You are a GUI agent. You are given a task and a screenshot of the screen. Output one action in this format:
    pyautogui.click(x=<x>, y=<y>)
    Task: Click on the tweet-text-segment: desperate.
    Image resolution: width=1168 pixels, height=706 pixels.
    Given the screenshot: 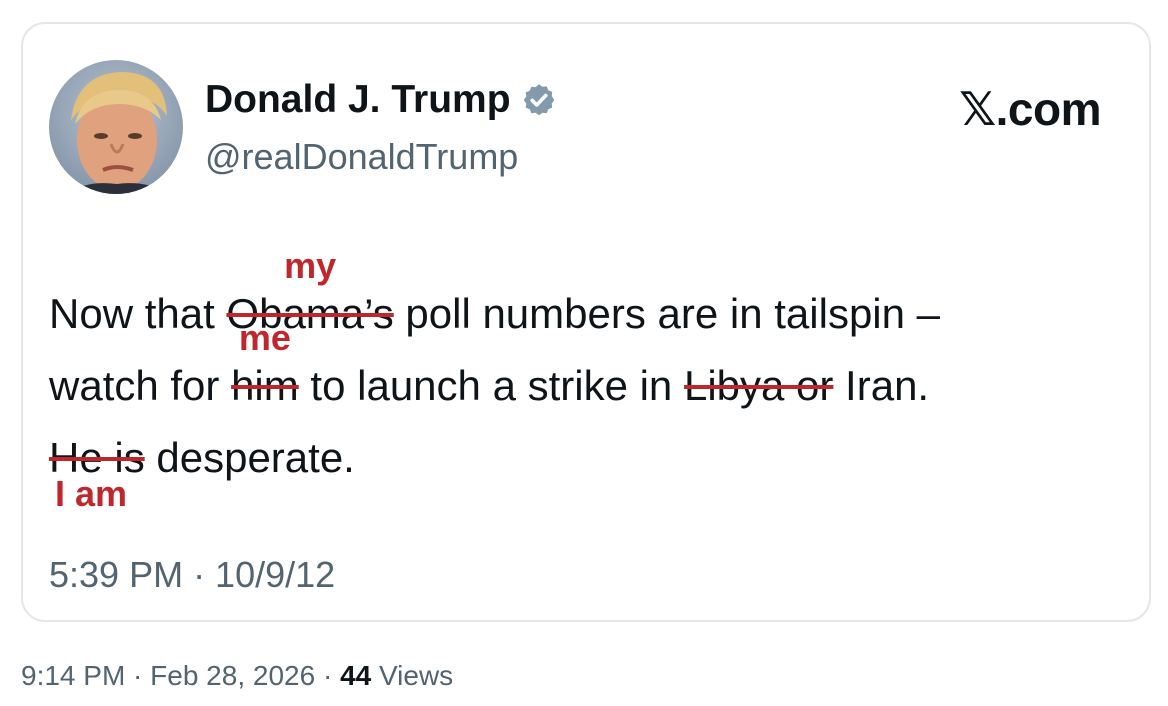 What is the action you would take?
    pyautogui.click(x=249, y=457)
    